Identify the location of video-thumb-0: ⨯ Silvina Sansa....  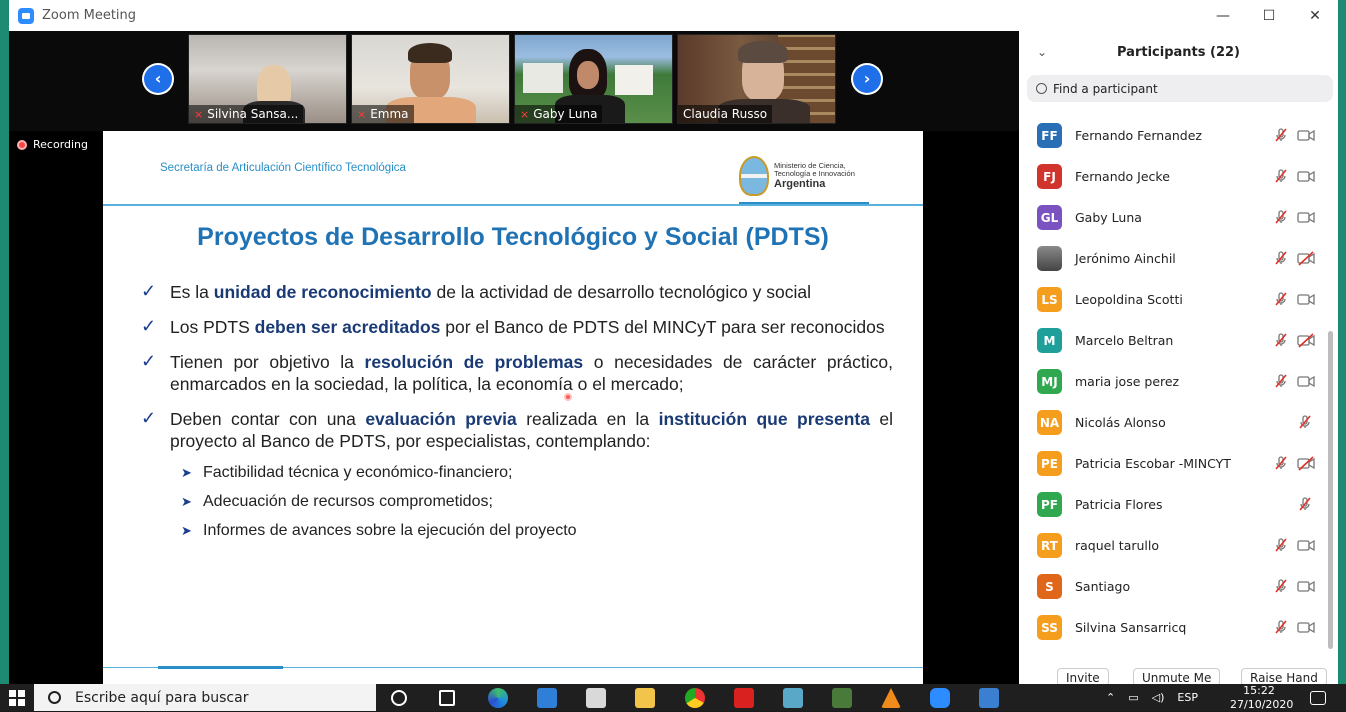
(267, 79).